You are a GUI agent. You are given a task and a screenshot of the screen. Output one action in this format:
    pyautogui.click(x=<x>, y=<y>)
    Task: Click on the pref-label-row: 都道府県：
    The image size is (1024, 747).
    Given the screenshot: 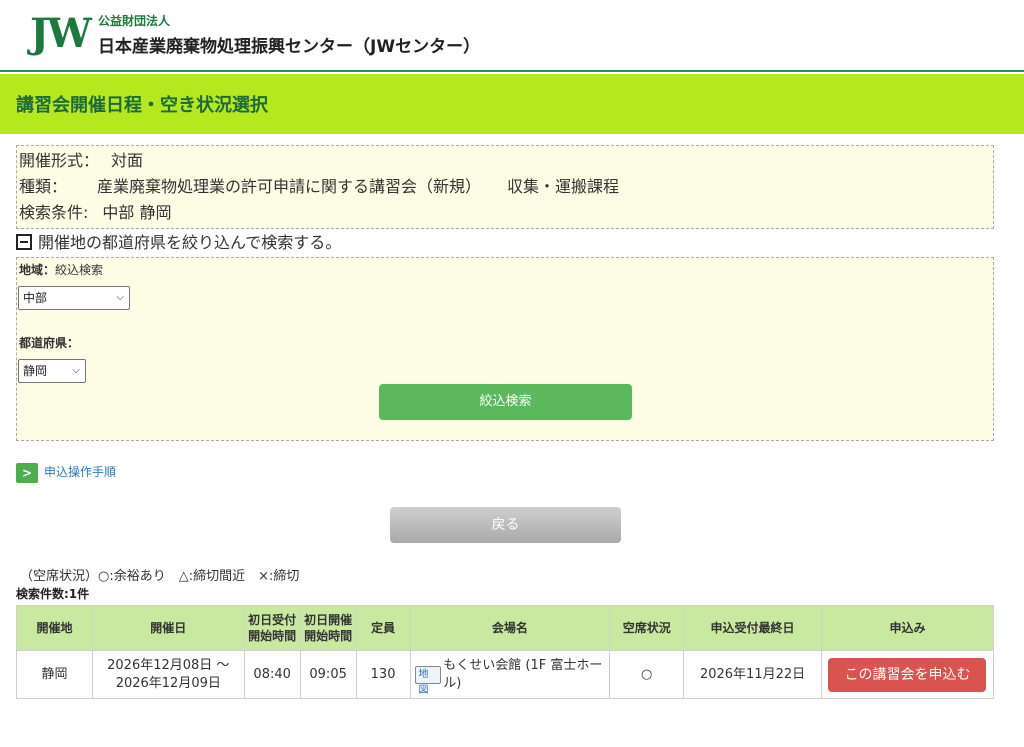 What is the action you would take?
    pyautogui.click(x=49, y=342)
    